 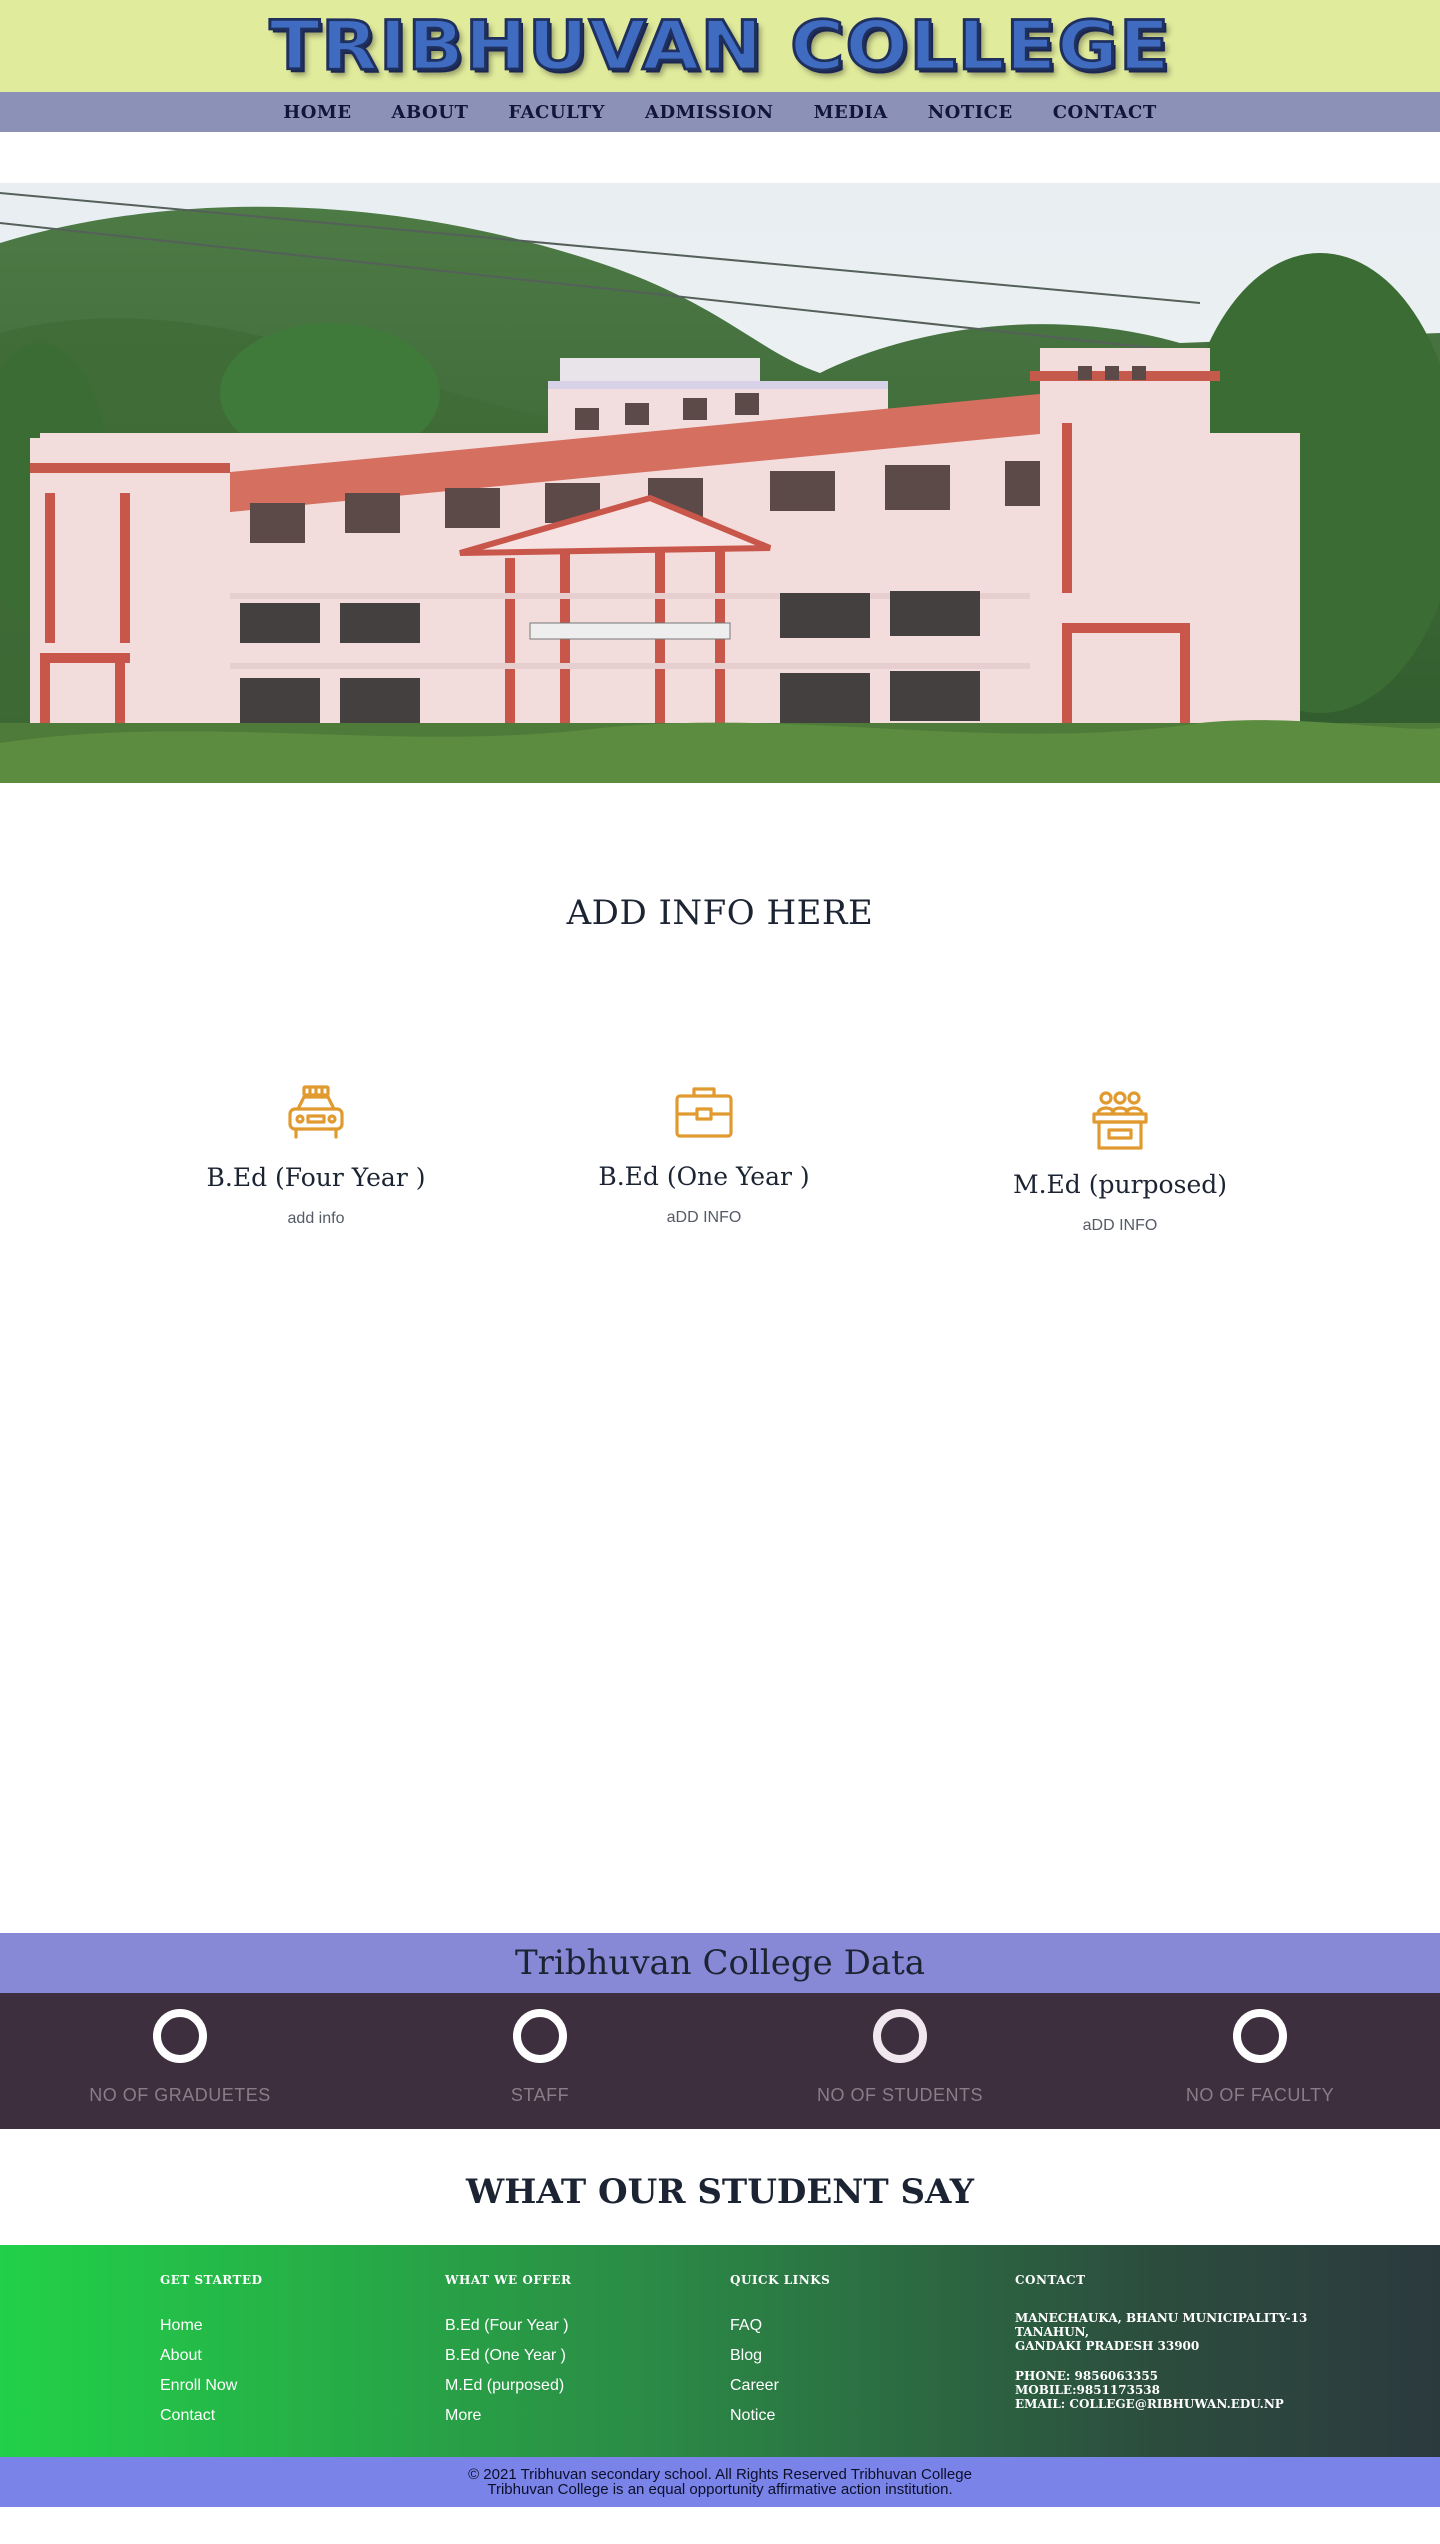 What do you see at coordinates (1107, 2346) in the screenshot?
I see `address-line: GANDAKI PRADESH 33900` at bounding box center [1107, 2346].